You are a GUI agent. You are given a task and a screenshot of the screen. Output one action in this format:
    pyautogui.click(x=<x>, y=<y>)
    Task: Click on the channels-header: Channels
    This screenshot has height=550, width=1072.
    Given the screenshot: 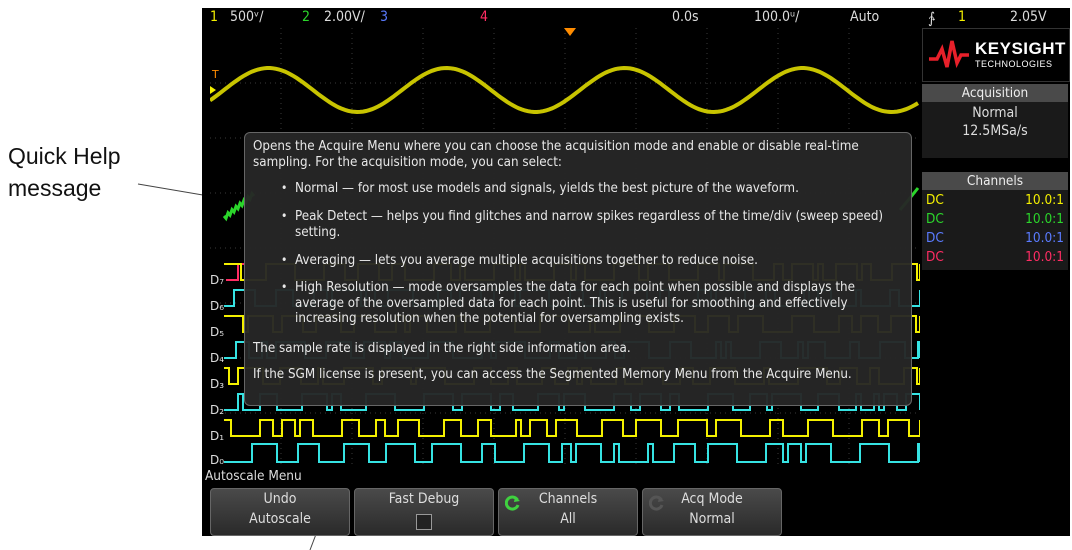 What is the action you would take?
    pyautogui.click(x=995, y=181)
    